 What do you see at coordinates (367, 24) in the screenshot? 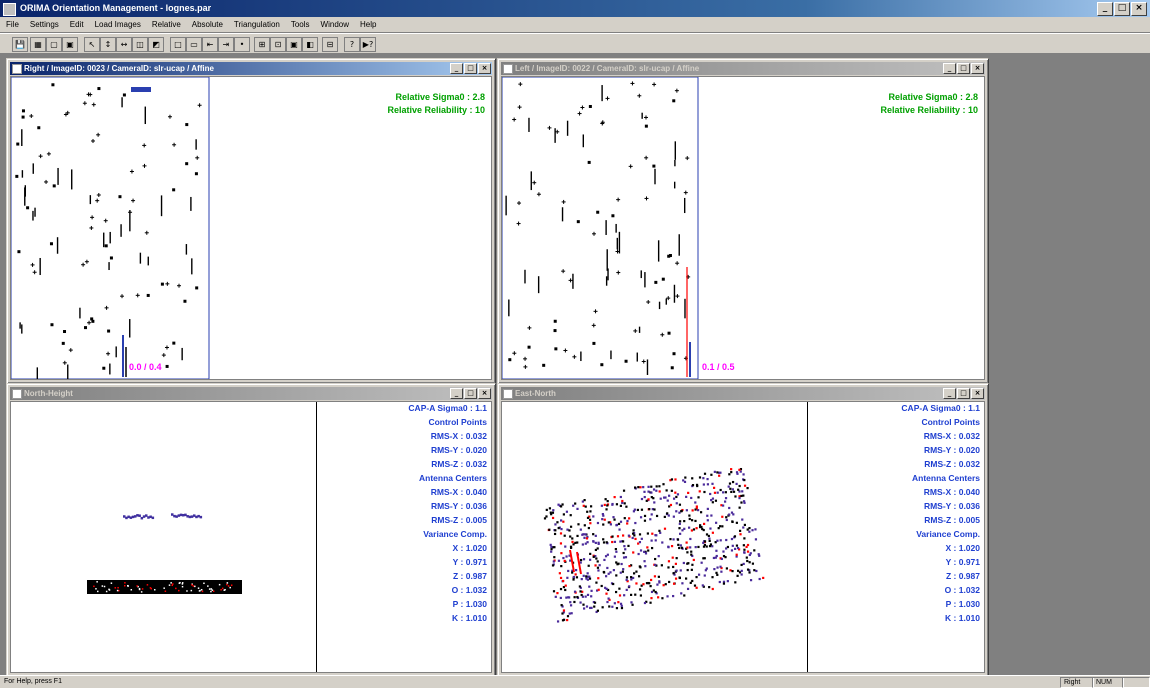
I see `menu-help: Help` at bounding box center [367, 24].